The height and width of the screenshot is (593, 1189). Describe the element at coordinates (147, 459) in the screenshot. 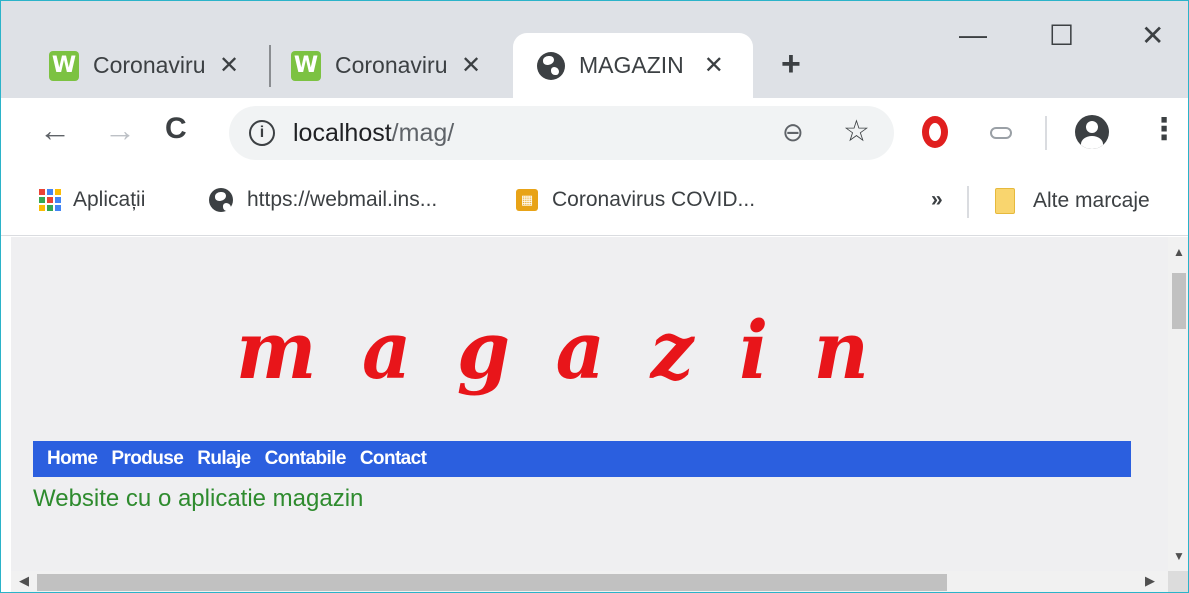

I see `nav-link-produse: Produse` at that location.